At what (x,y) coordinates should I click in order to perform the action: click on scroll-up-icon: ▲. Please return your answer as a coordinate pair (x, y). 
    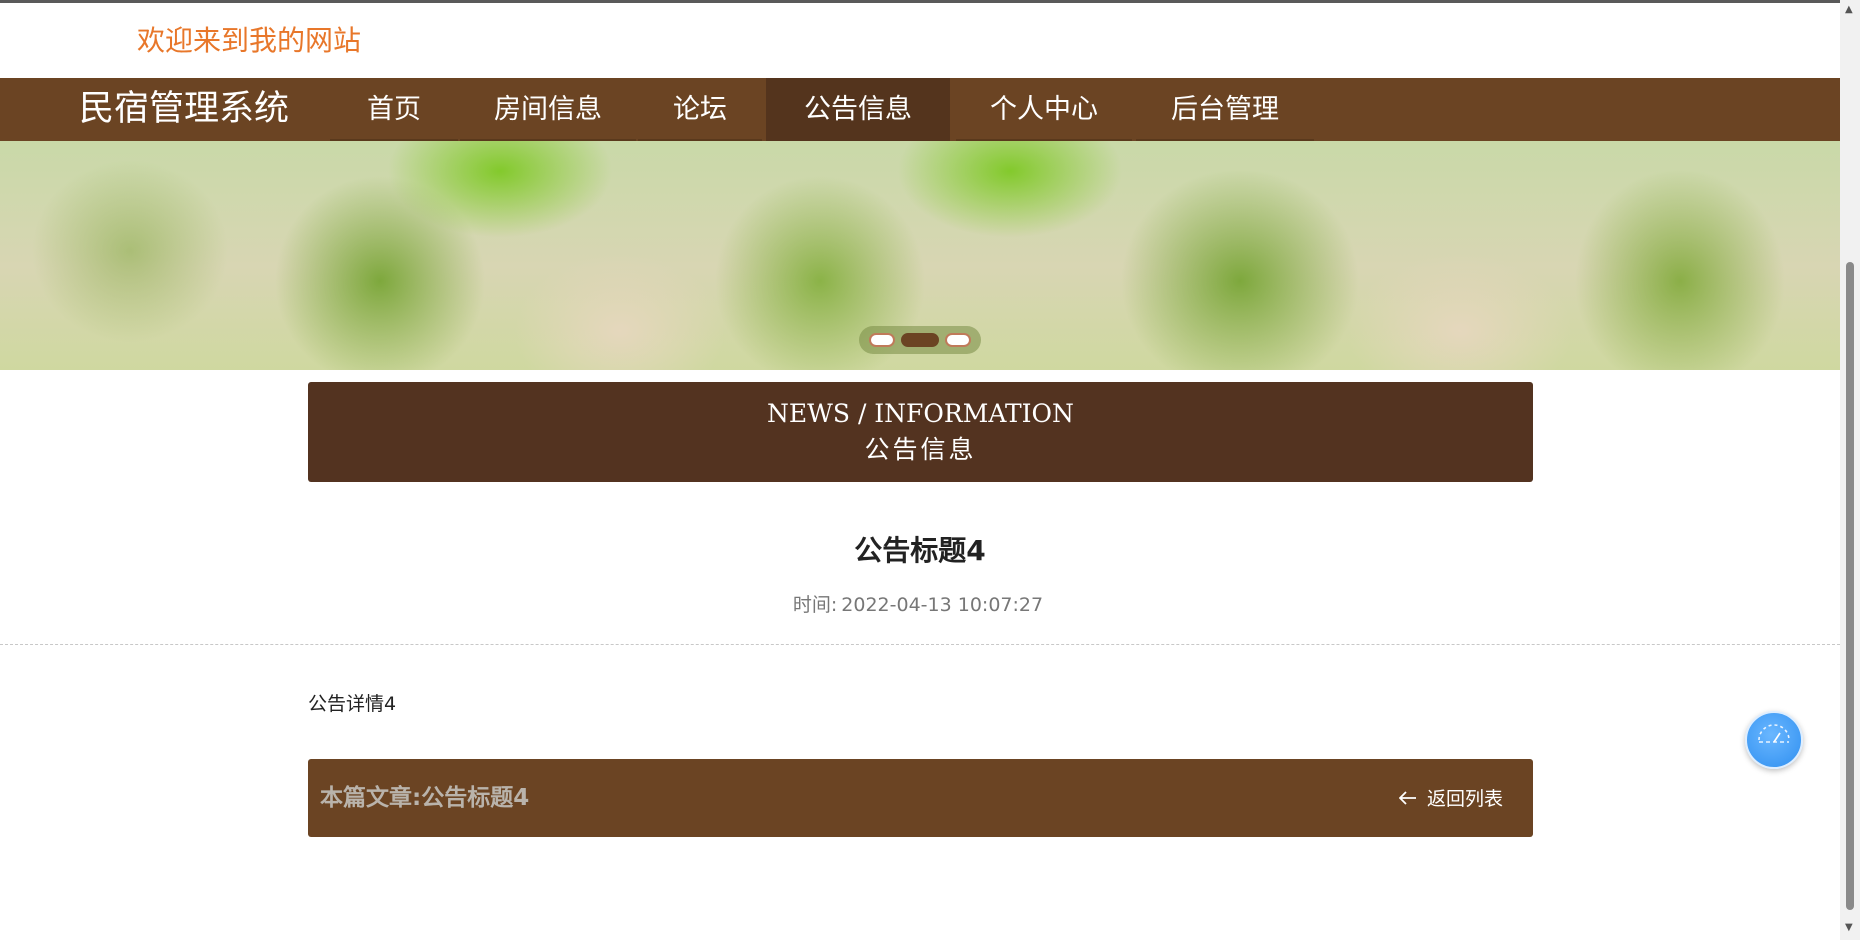
    Looking at the image, I should click on (1849, 9).